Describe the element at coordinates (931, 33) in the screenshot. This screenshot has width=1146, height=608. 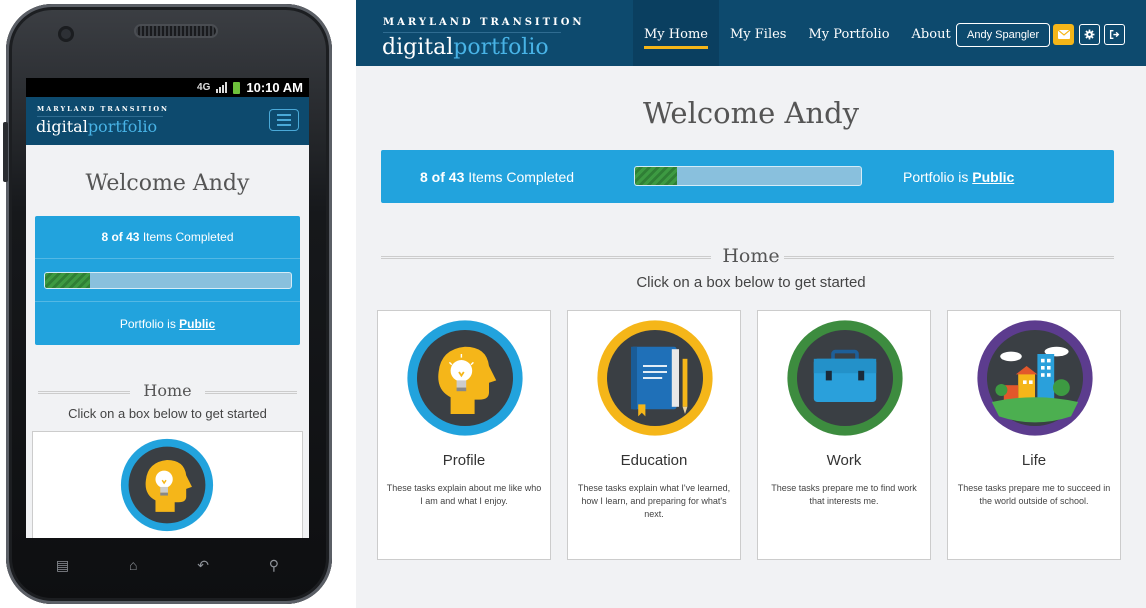
I see `nav-about: About` at that location.